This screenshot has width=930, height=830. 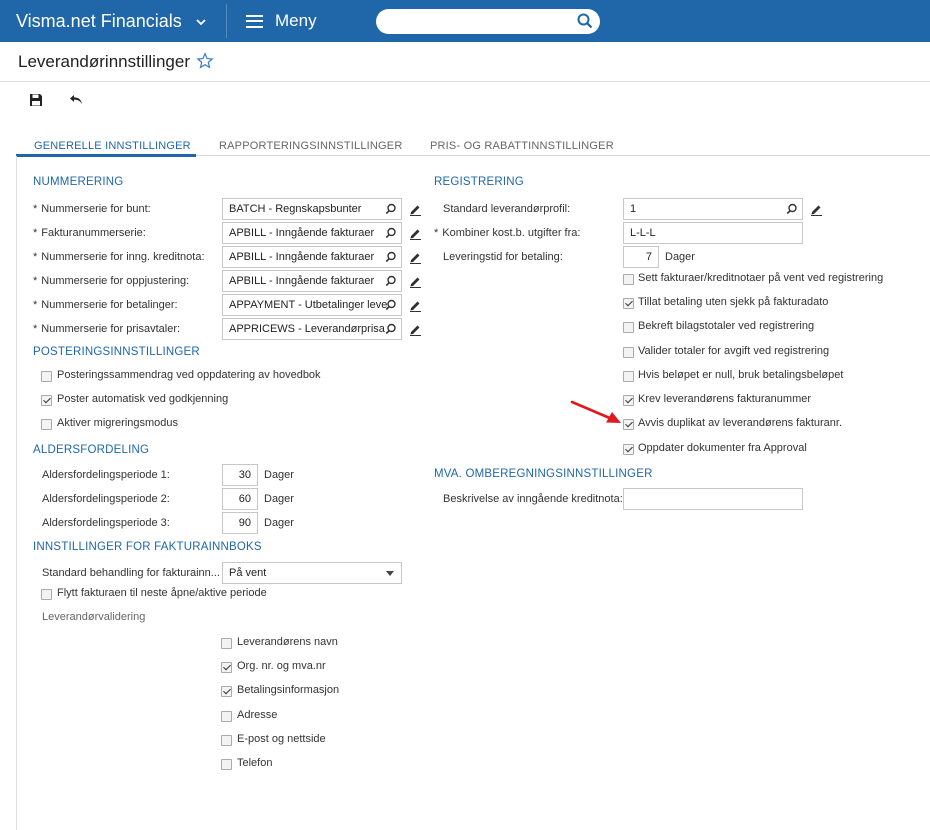 What do you see at coordinates (312, 573) in the screenshot?
I see `standard-behandling-dropdown: På vent` at bounding box center [312, 573].